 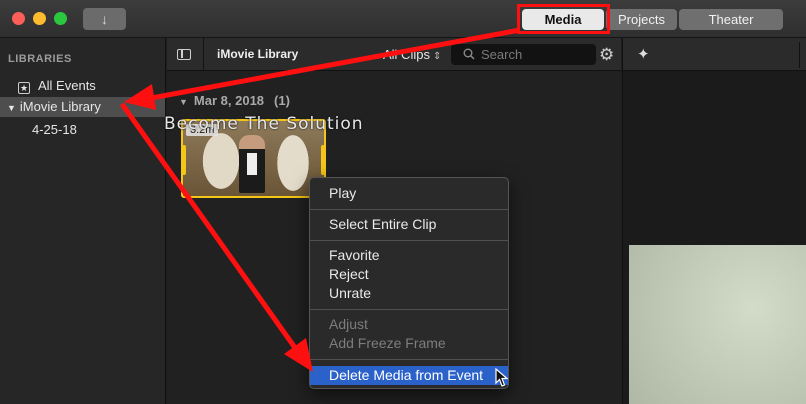 I want to click on tab-theater: Theater, so click(x=731, y=19).